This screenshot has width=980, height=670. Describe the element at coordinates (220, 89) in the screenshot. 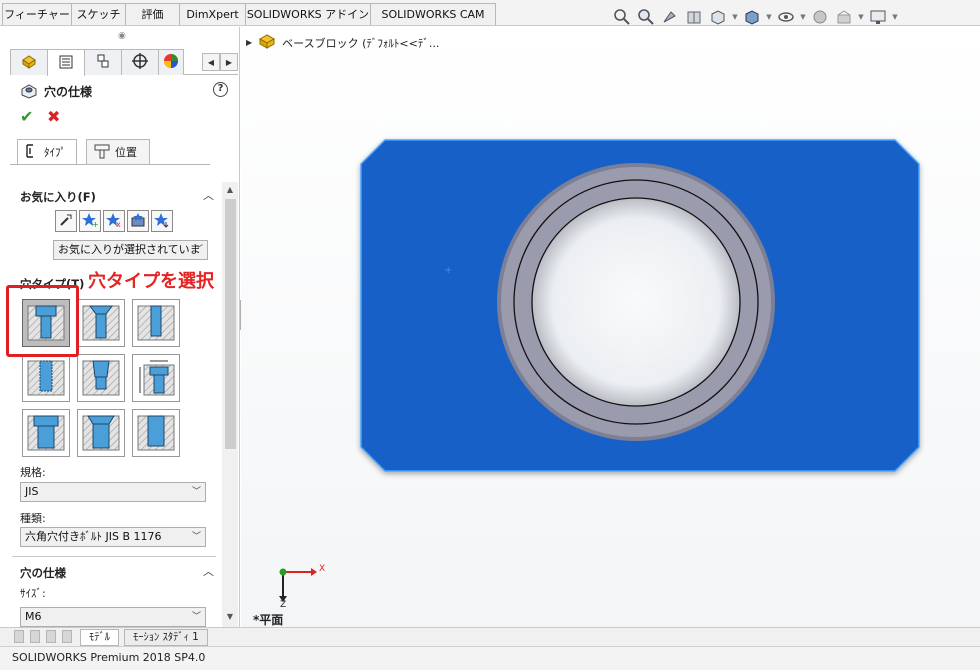

I see `help-button: ?` at that location.